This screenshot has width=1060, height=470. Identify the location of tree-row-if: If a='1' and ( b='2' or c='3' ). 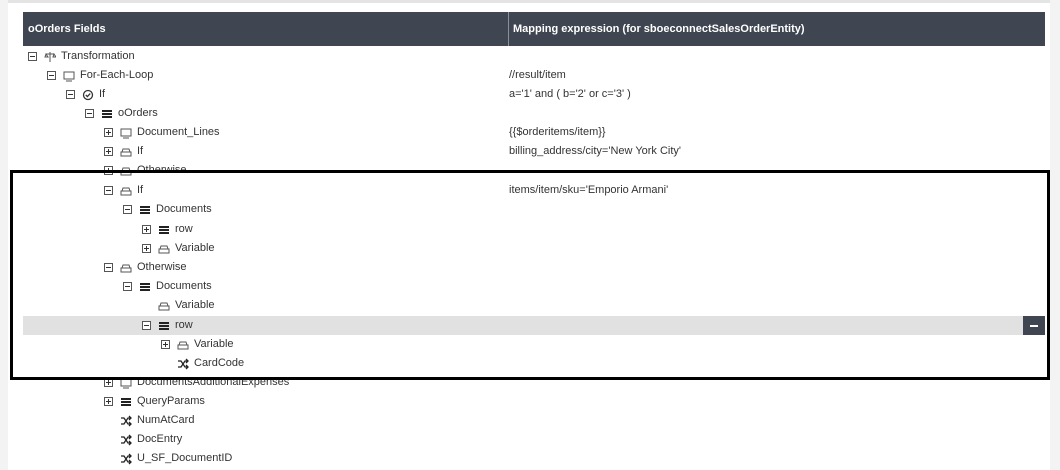
(534, 94).